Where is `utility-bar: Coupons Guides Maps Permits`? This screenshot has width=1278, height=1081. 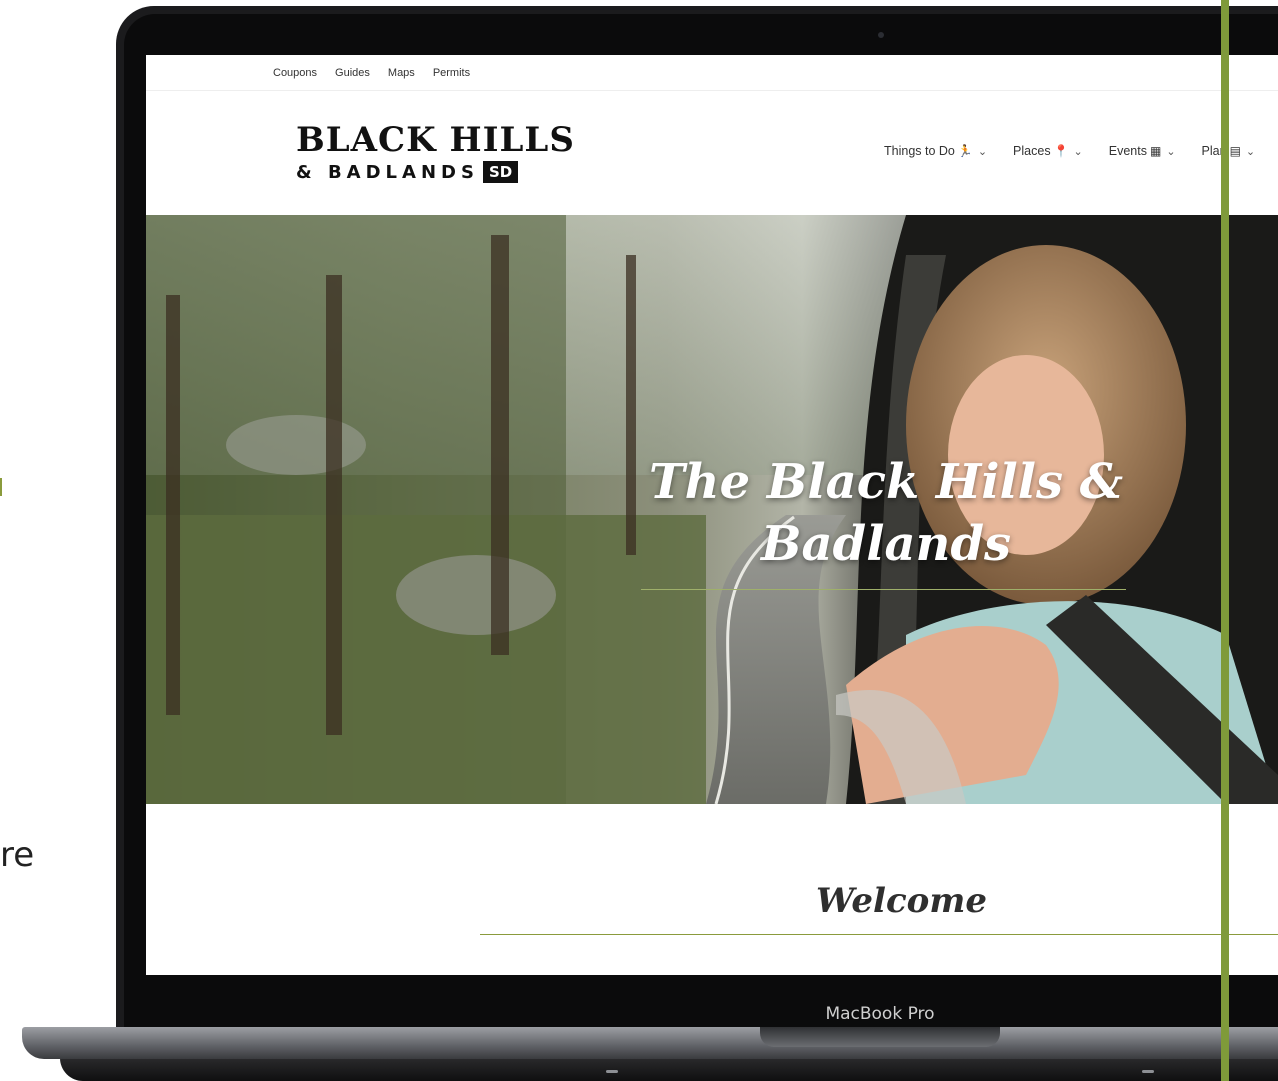 utility-bar: Coupons Guides Maps Permits is located at coordinates (712, 73).